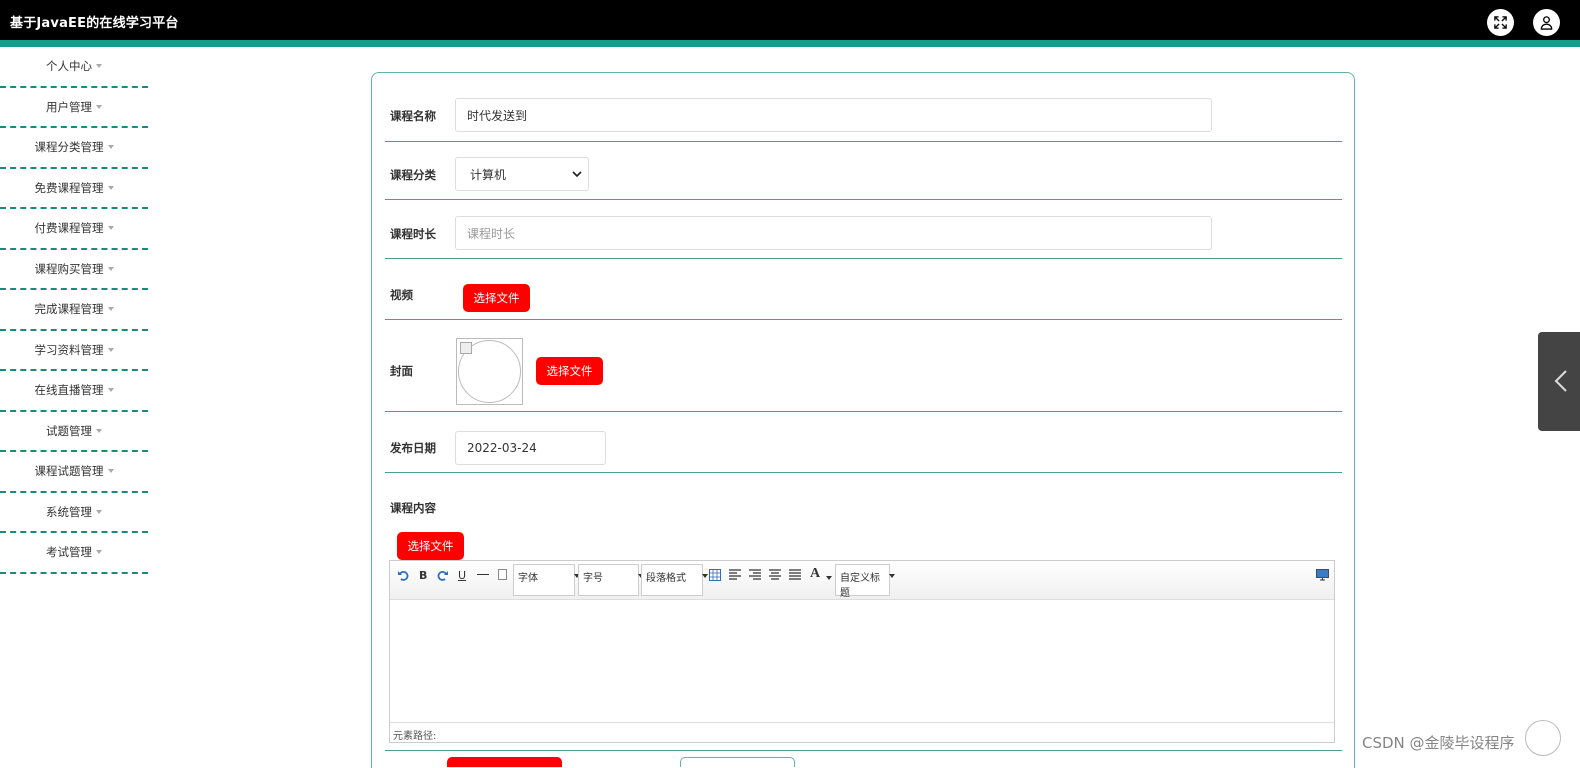 The width and height of the screenshot is (1580, 768). Describe the element at coordinates (413, 448) in the screenshot. I see `publish-date-label: 发布日期` at that location.